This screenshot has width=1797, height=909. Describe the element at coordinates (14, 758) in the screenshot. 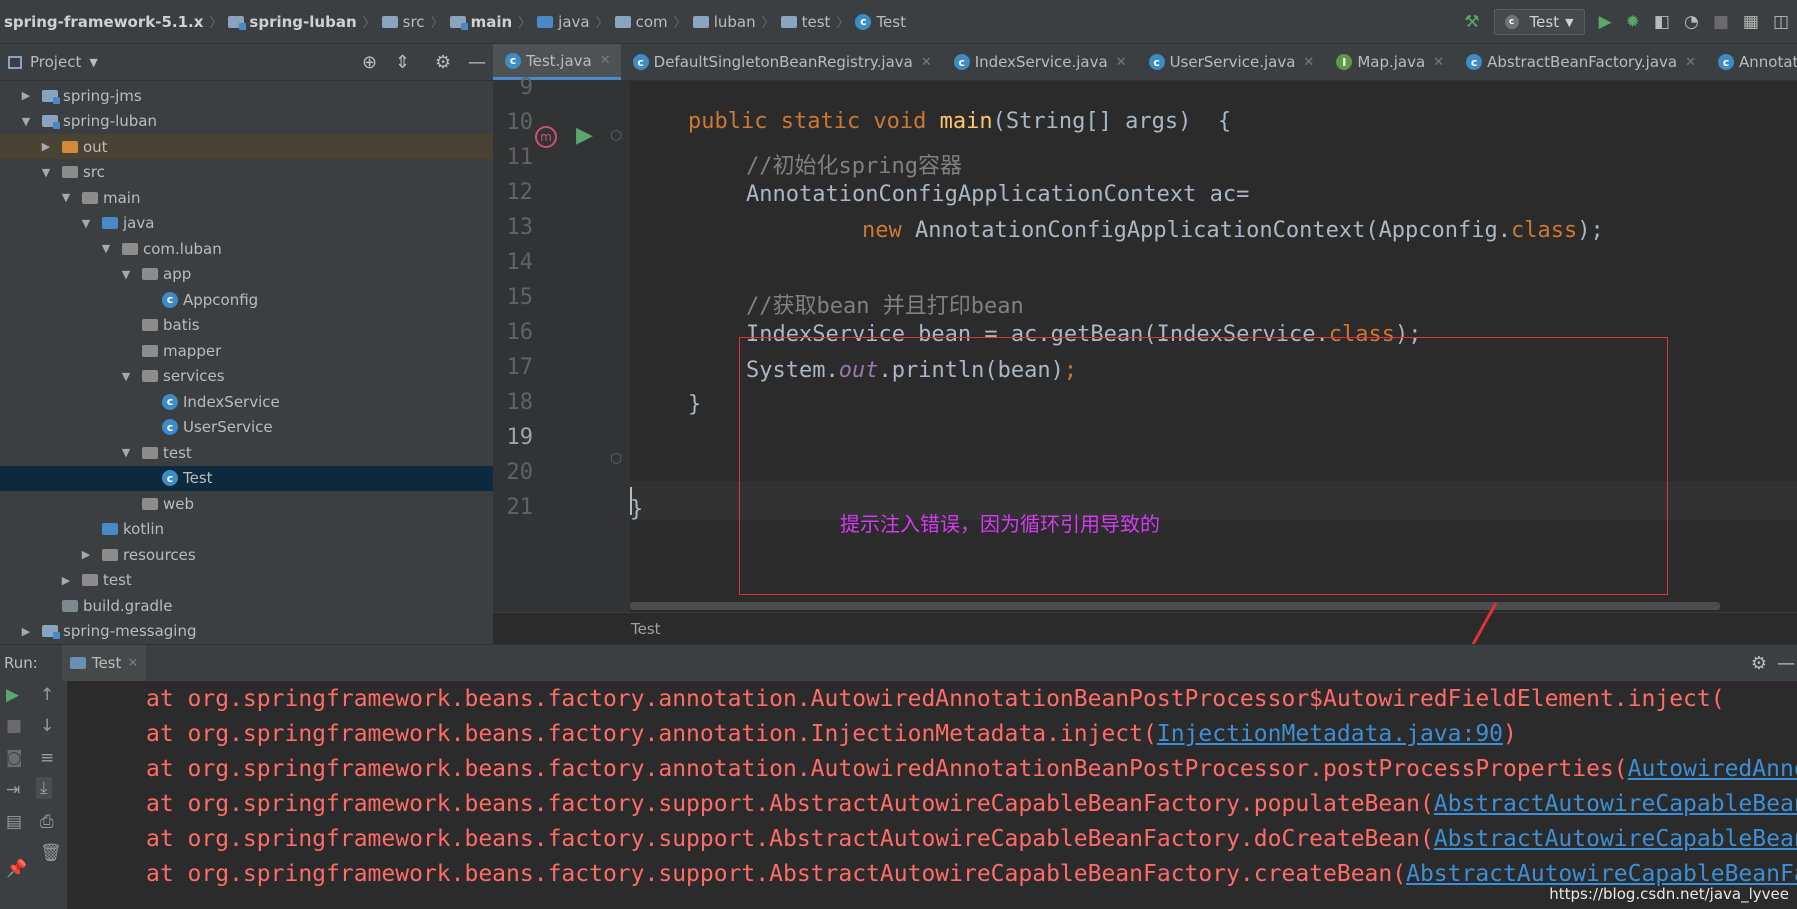

I see `camera-icon: ◙` at that location.